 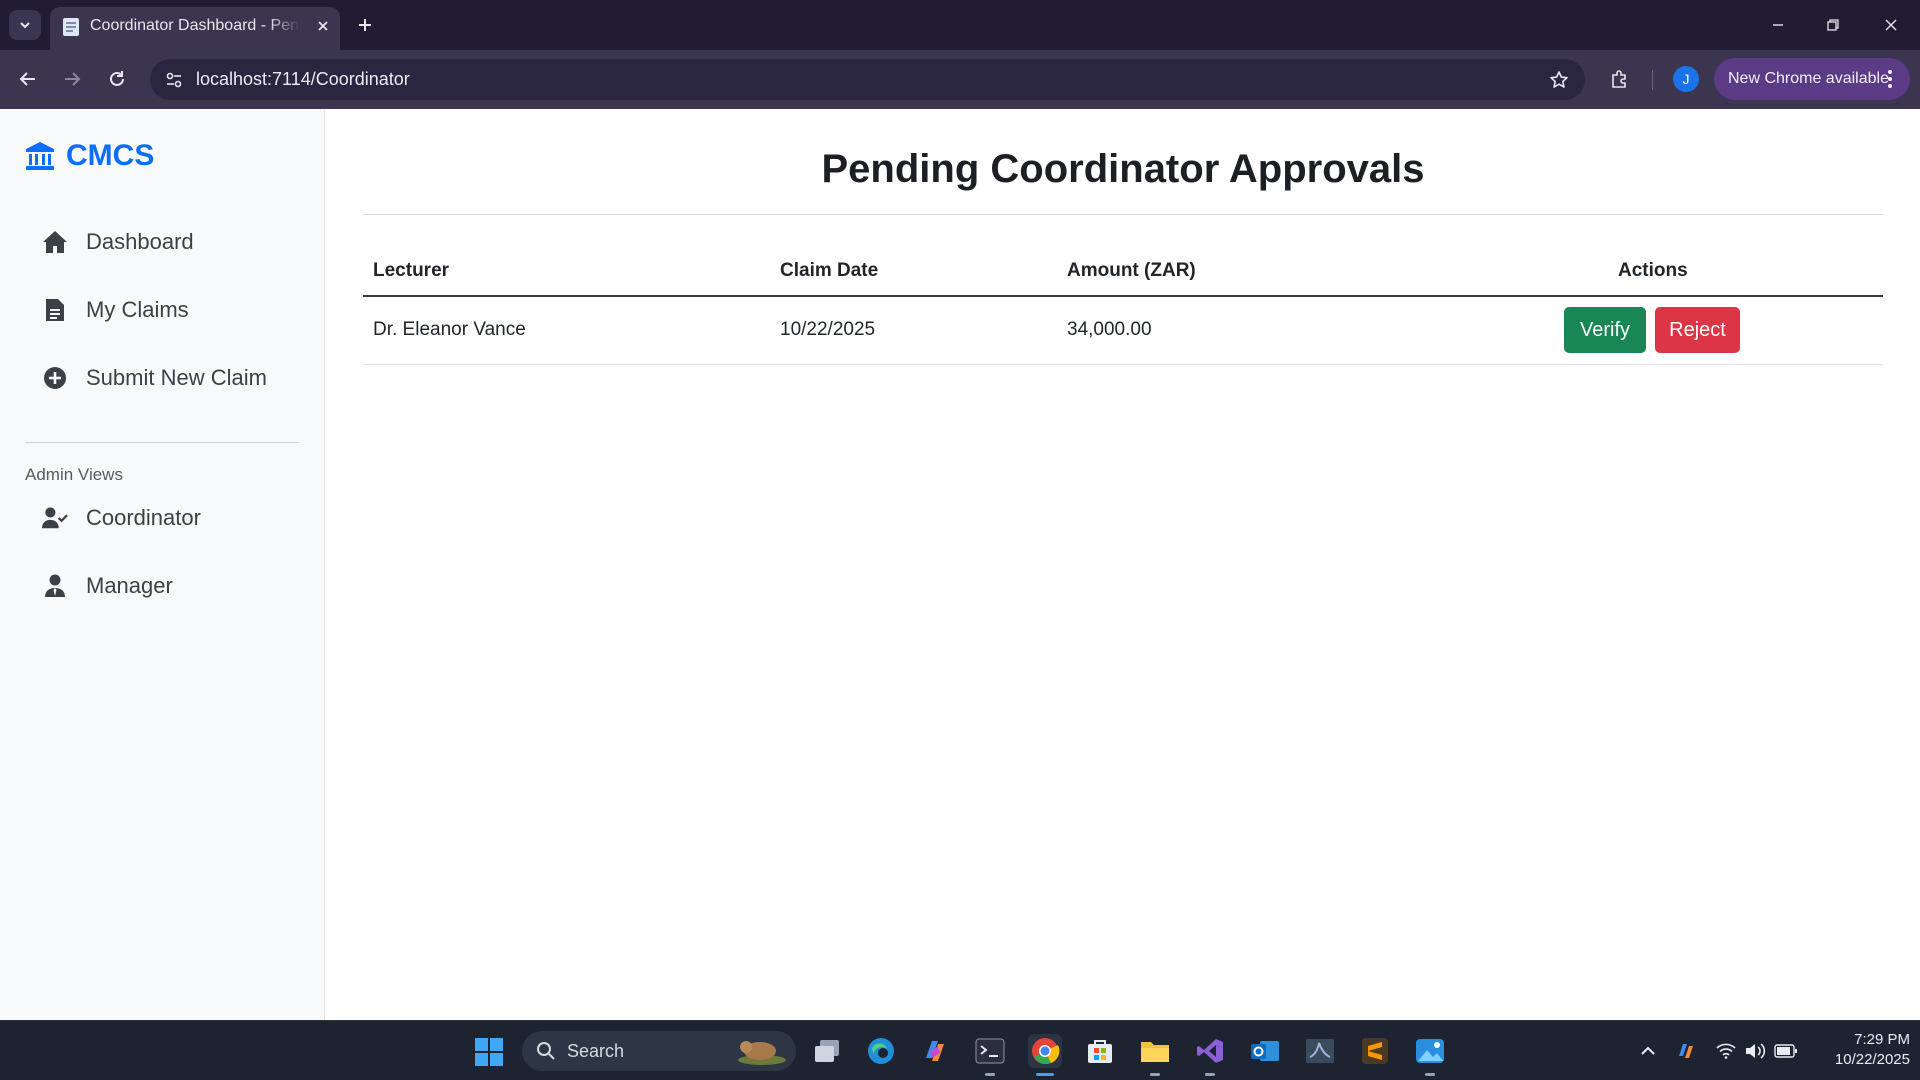 What do you see at coordinates (762, 1053) in the screenshot?
I see `search-highlight-icon` at bounding box center [762, 1053].